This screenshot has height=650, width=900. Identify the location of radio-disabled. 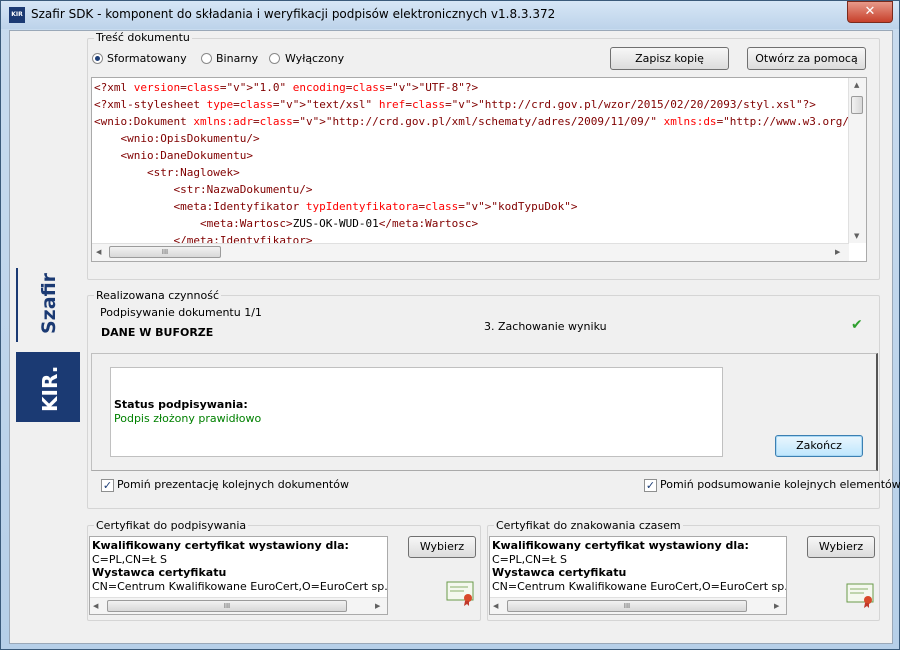
(274, 58).